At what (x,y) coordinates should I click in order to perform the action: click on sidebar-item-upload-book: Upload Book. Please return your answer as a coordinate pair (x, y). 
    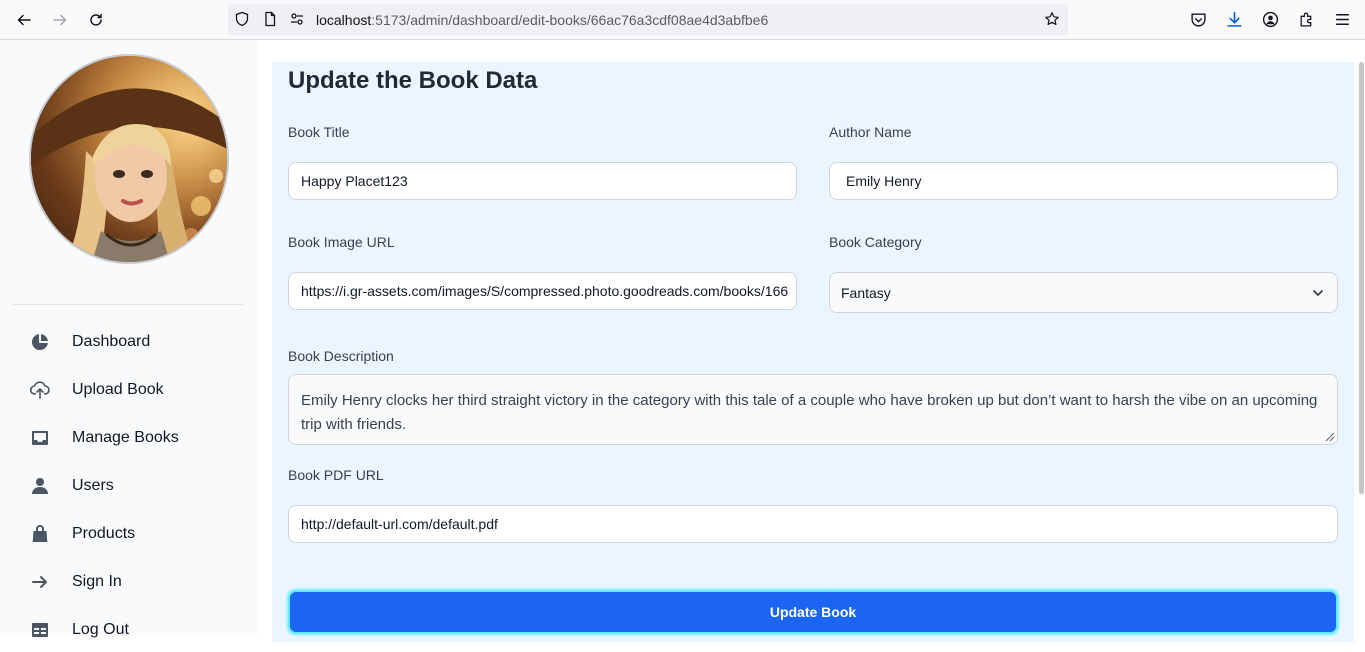
    Looking at the image, I should click on (128, 390).